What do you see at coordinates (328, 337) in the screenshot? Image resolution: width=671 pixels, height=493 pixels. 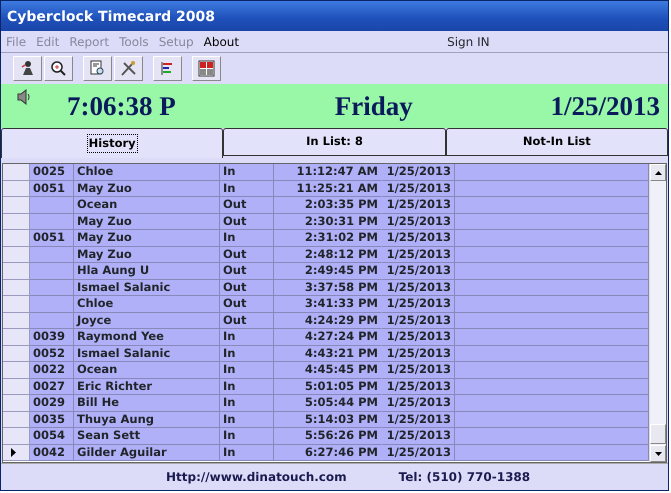 I see `table-cell: 4:27:24 PM` at bounding box center [328, 337].